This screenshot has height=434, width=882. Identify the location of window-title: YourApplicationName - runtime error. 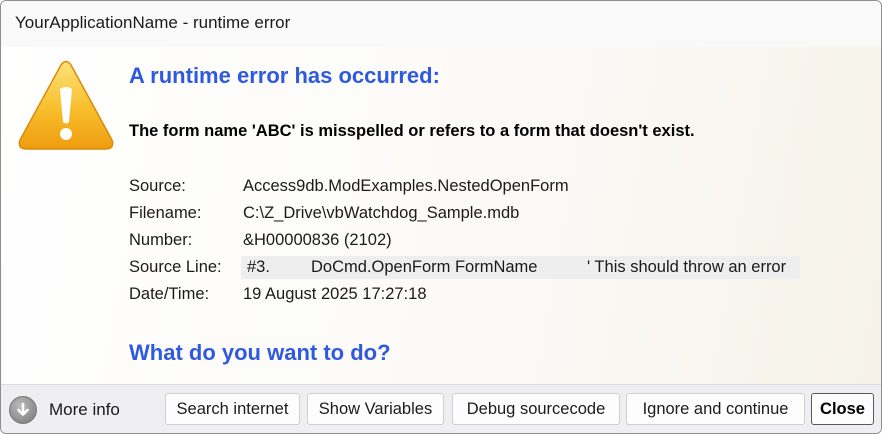
(153, 22).